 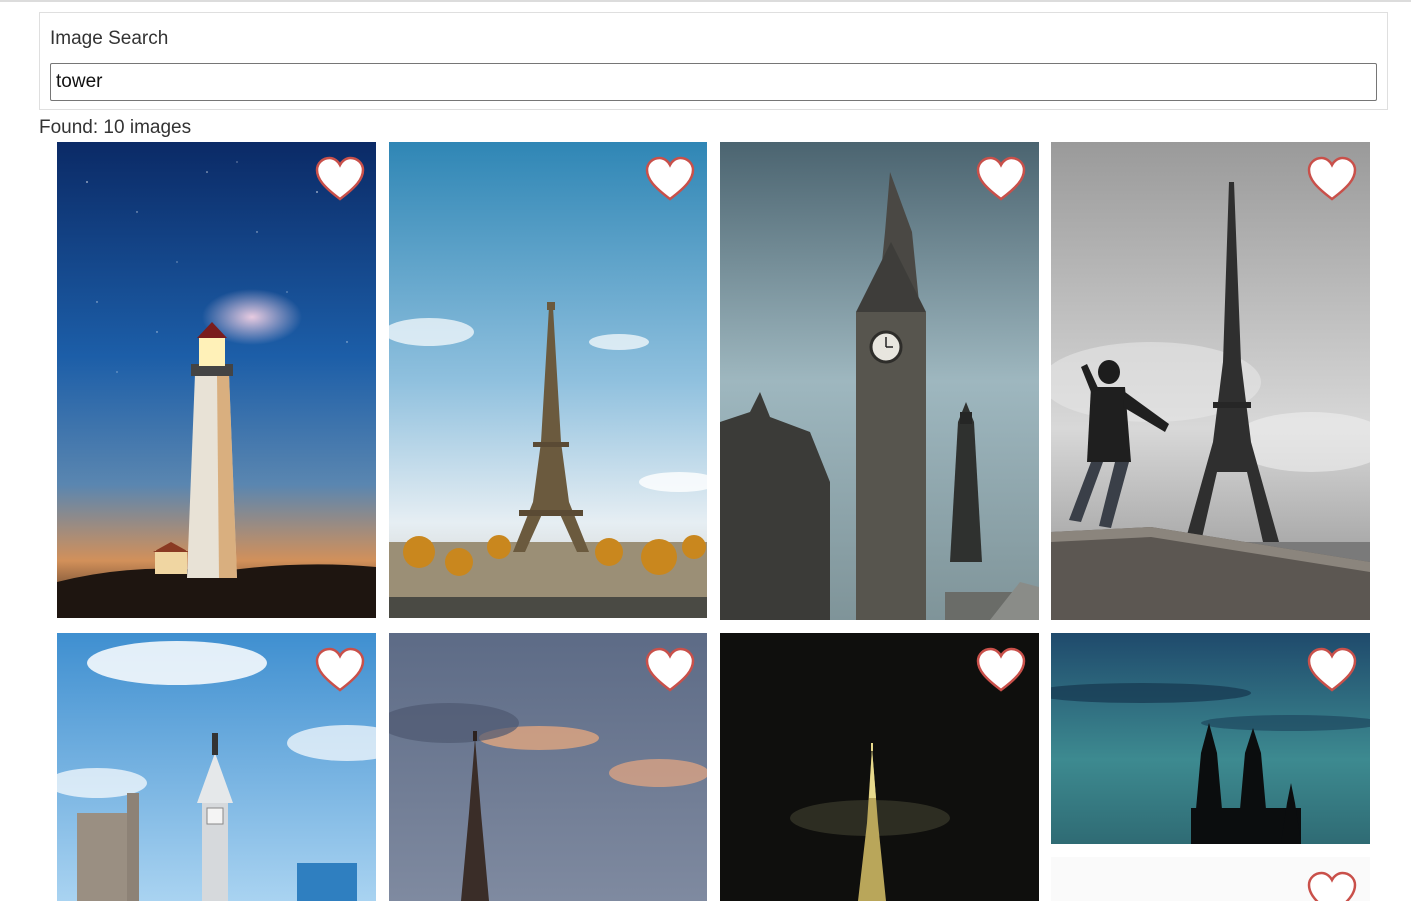 I want to click on big-ben-image, so click(x=879, y=381).